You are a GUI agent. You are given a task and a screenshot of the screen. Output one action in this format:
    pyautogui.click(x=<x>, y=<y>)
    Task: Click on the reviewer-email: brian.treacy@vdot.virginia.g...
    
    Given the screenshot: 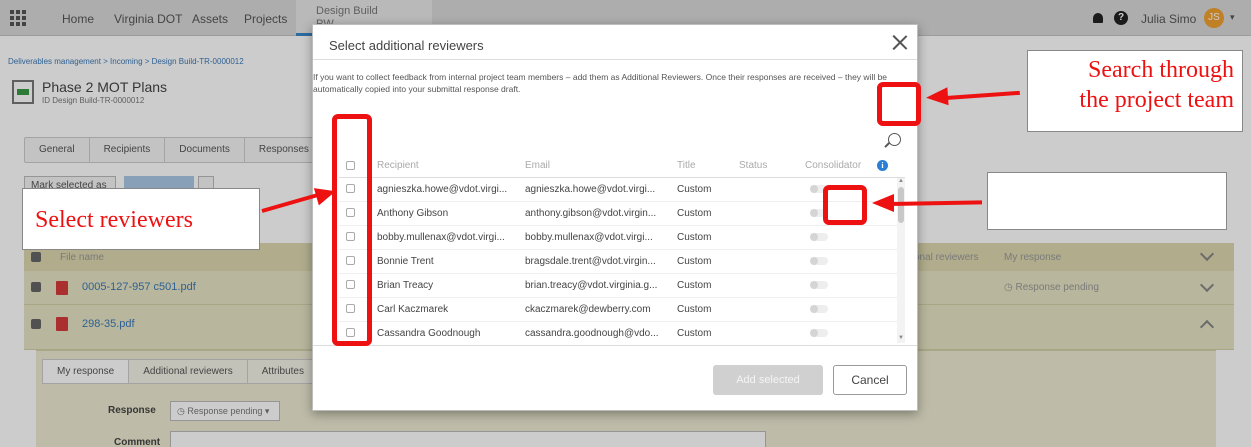 What is the action you would take?
    pyautogui.click(x=591, y=285)
    